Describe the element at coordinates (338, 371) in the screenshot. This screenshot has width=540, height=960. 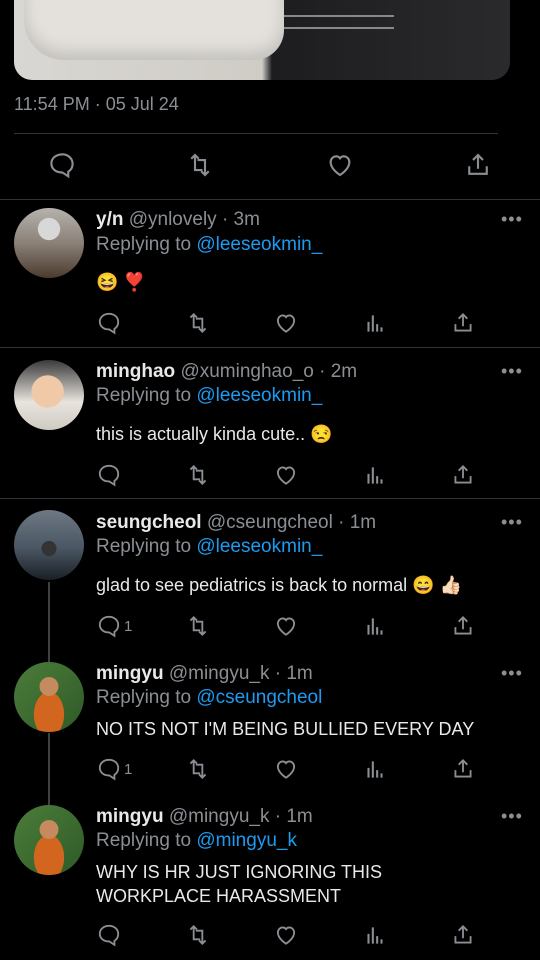
I see `post-time: · 2m` at that location.